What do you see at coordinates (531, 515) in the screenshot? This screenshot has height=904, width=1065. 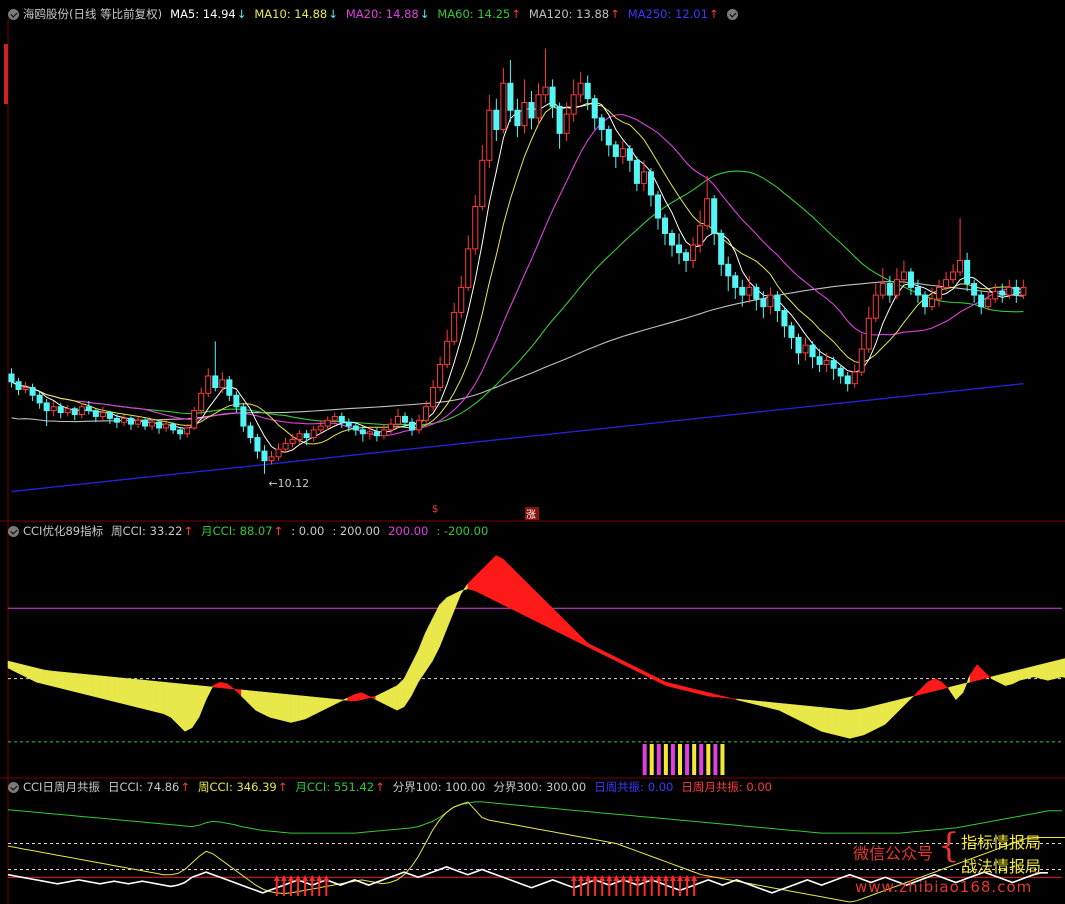 I see `signal-mark-zhang: 涨` at bounding box center [531, 515].